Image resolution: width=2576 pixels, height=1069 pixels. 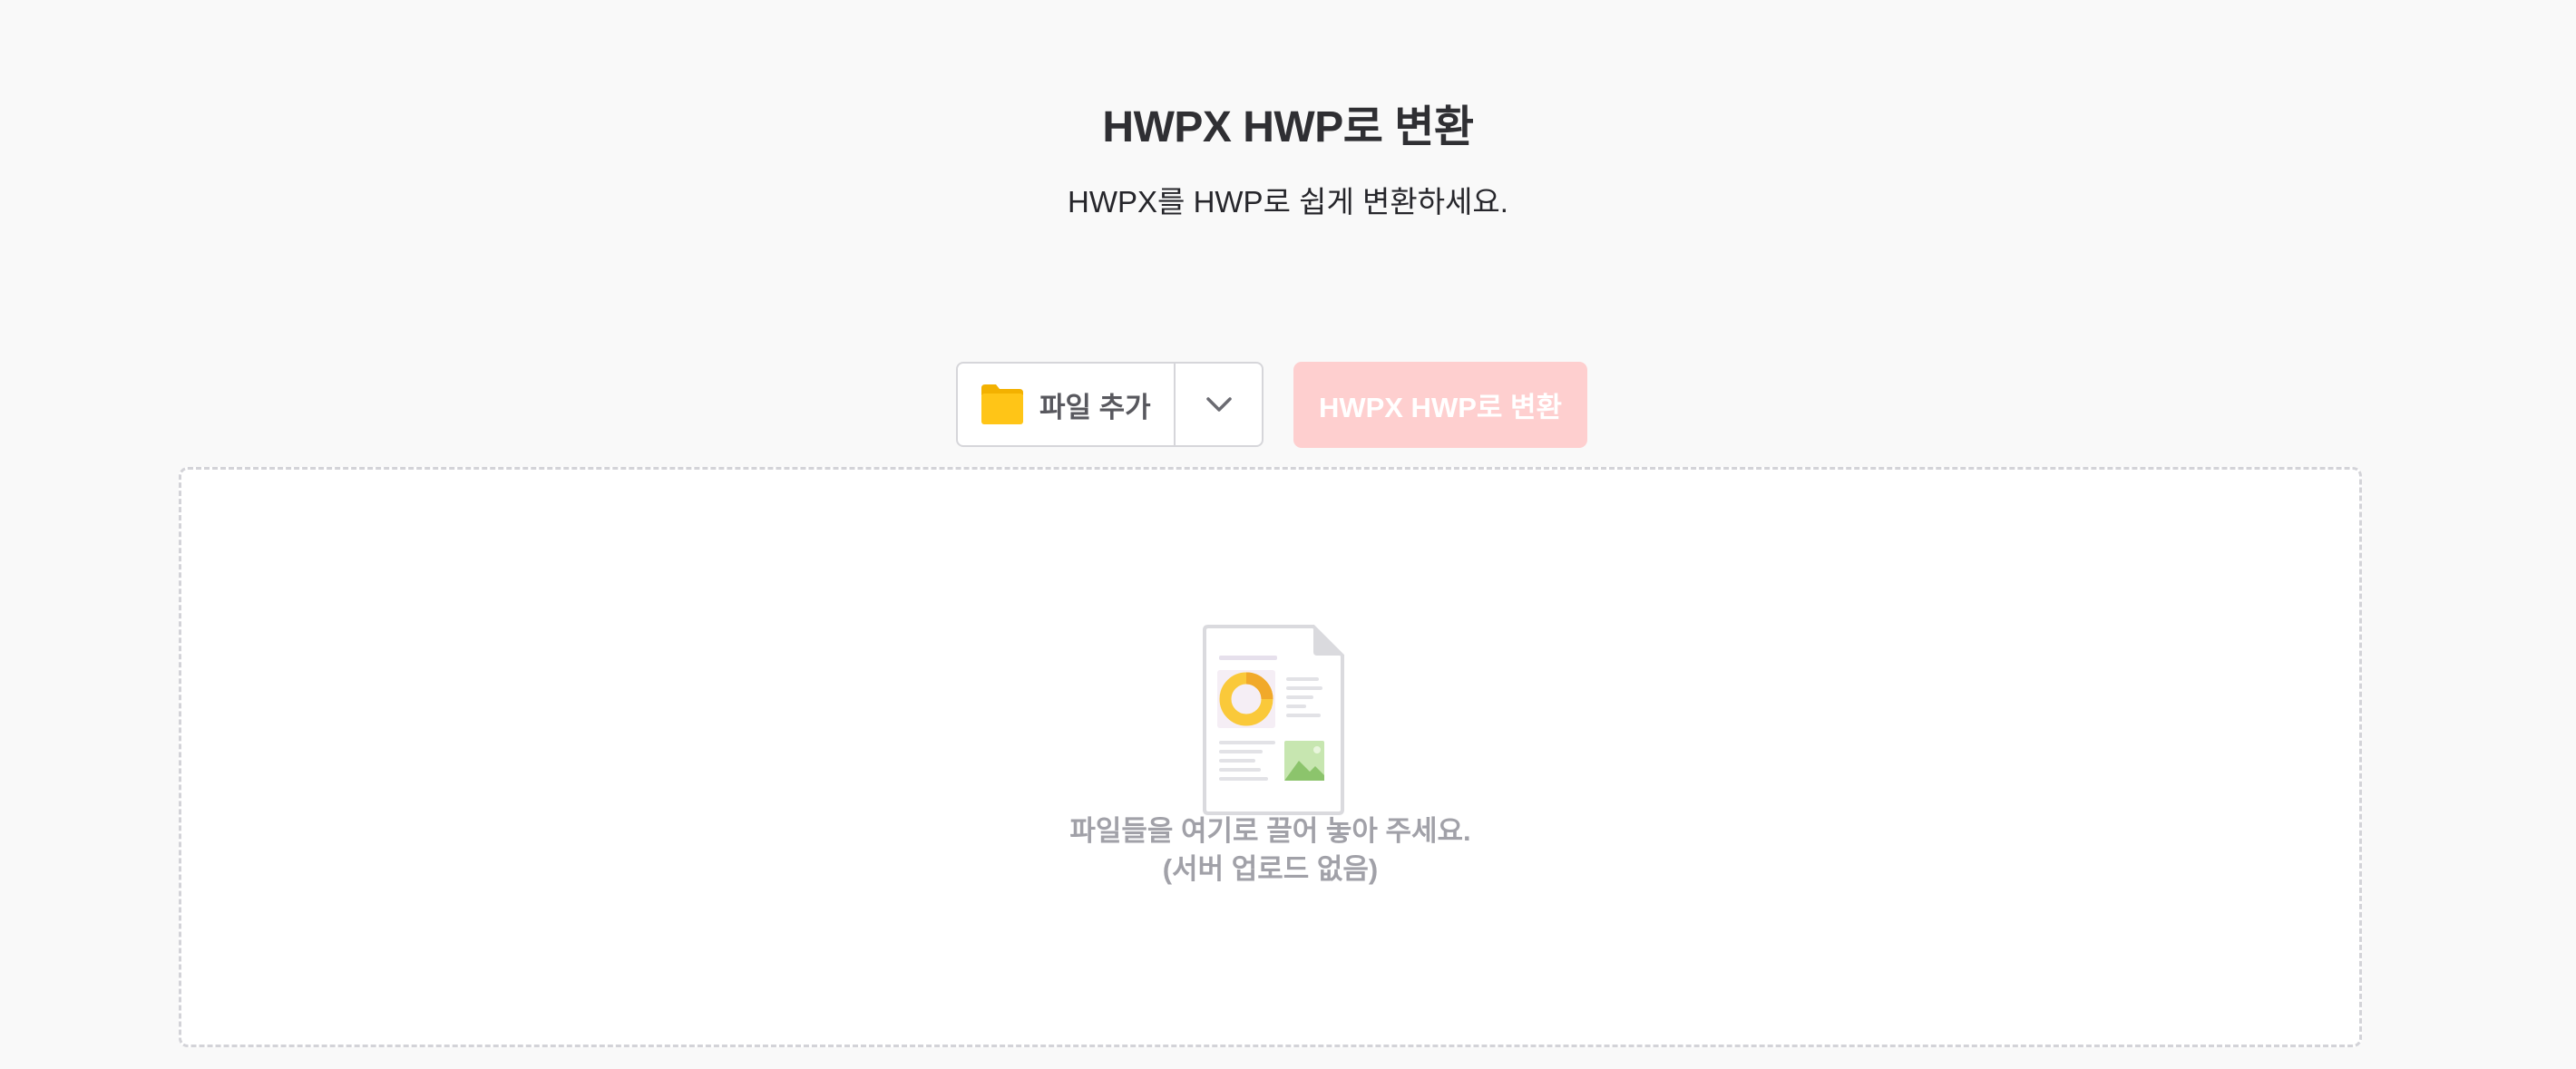 What do you see at coordinates (1440, 408) in the screenshot?
I see `convert-button-label: HWPX HWP로 변환` at bounding box center [1440, 408].